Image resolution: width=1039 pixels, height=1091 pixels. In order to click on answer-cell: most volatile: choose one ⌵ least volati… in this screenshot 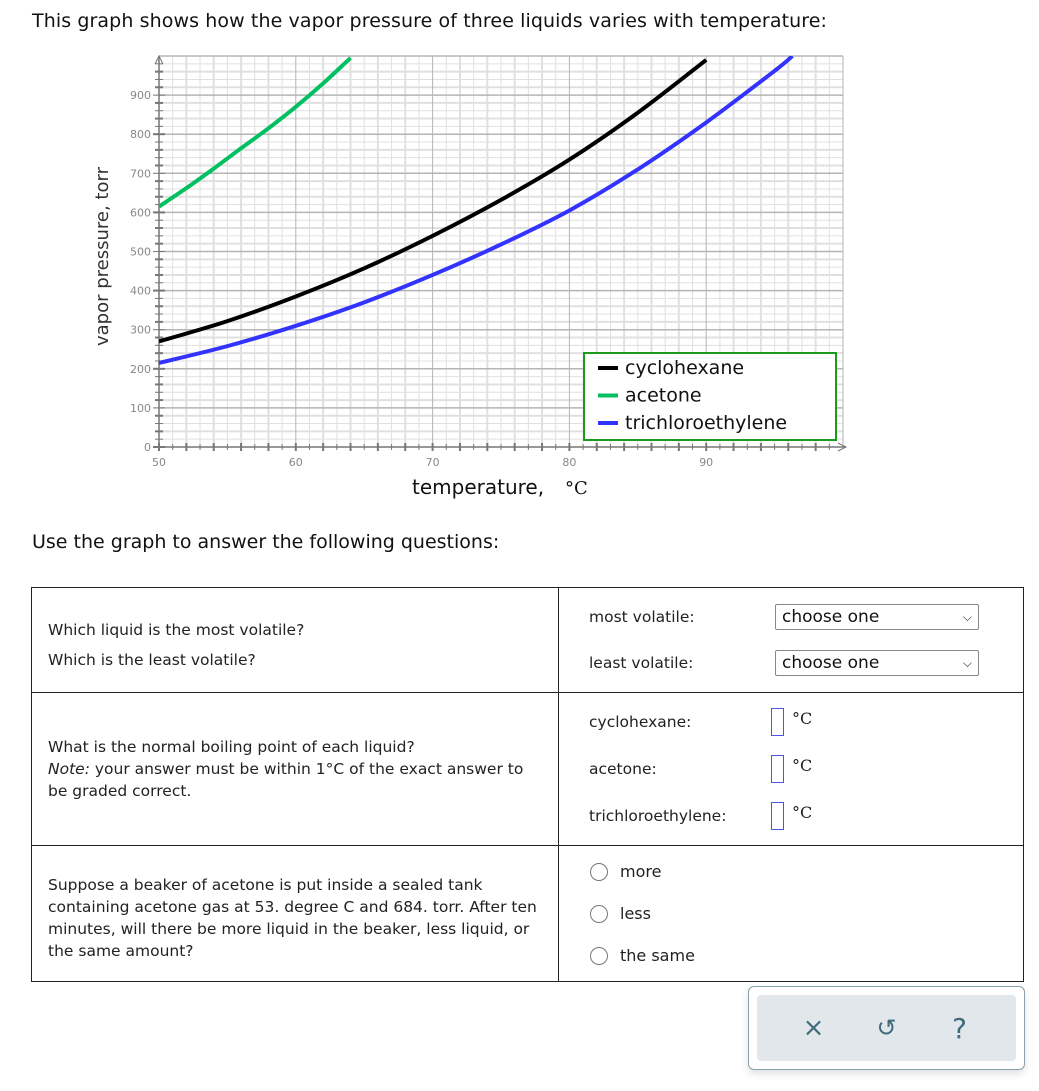, I will do `click(791, 640)`.